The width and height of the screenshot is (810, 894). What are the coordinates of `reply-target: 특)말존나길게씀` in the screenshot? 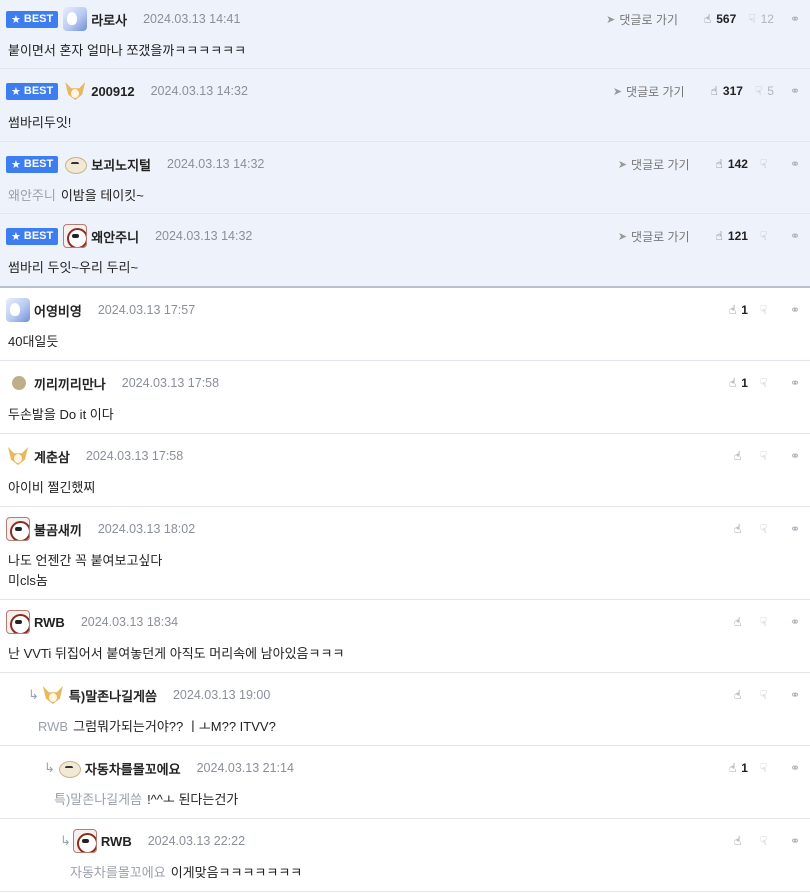 It's located at (98, 799).